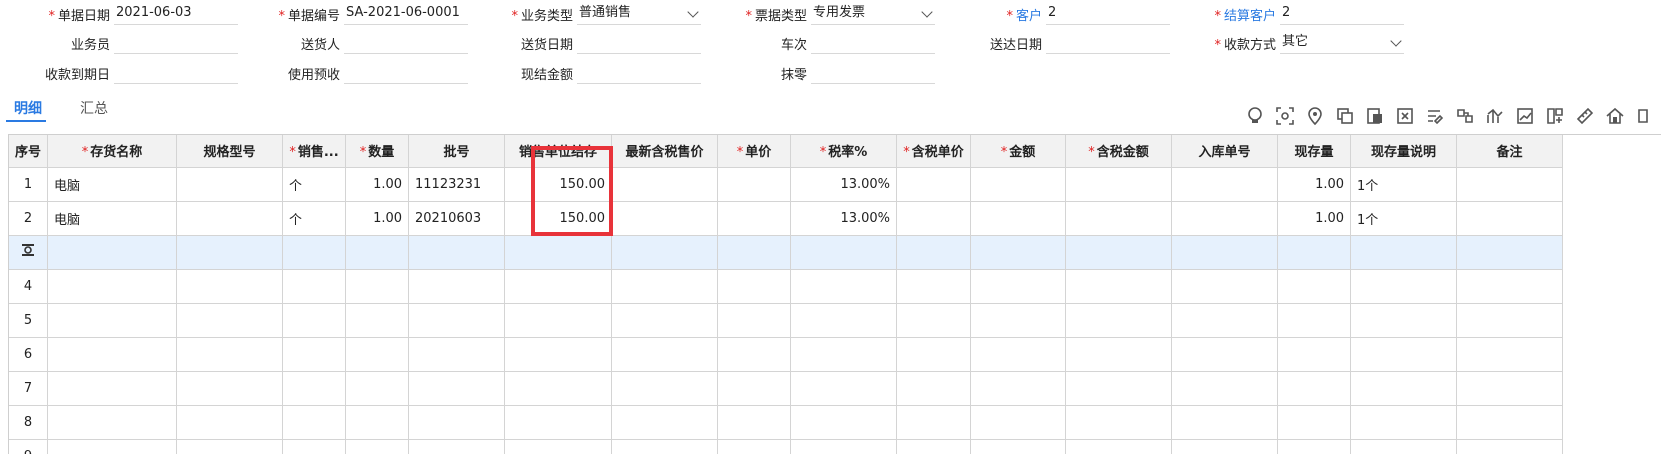 Image resolution: width=1661 pixels, height=454 pixels. I want to click on ruler-icon, so click(1585, 116).